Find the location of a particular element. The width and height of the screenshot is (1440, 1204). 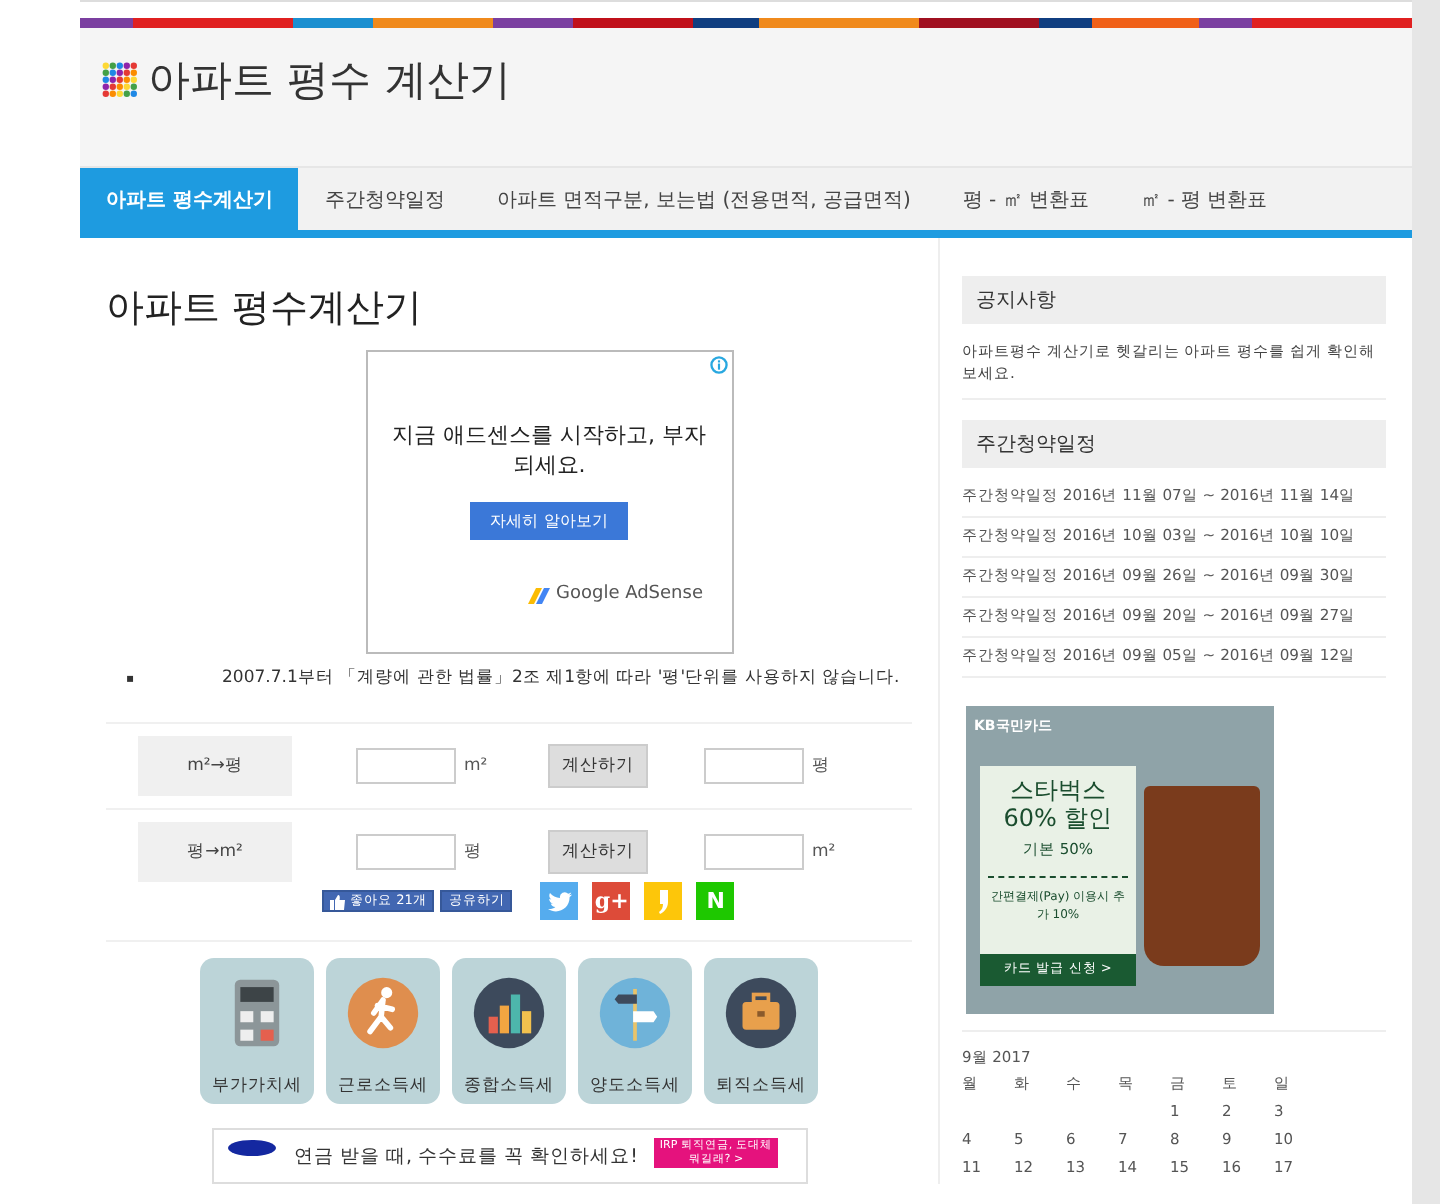

story-share-button is located at coordinates (663, 901).